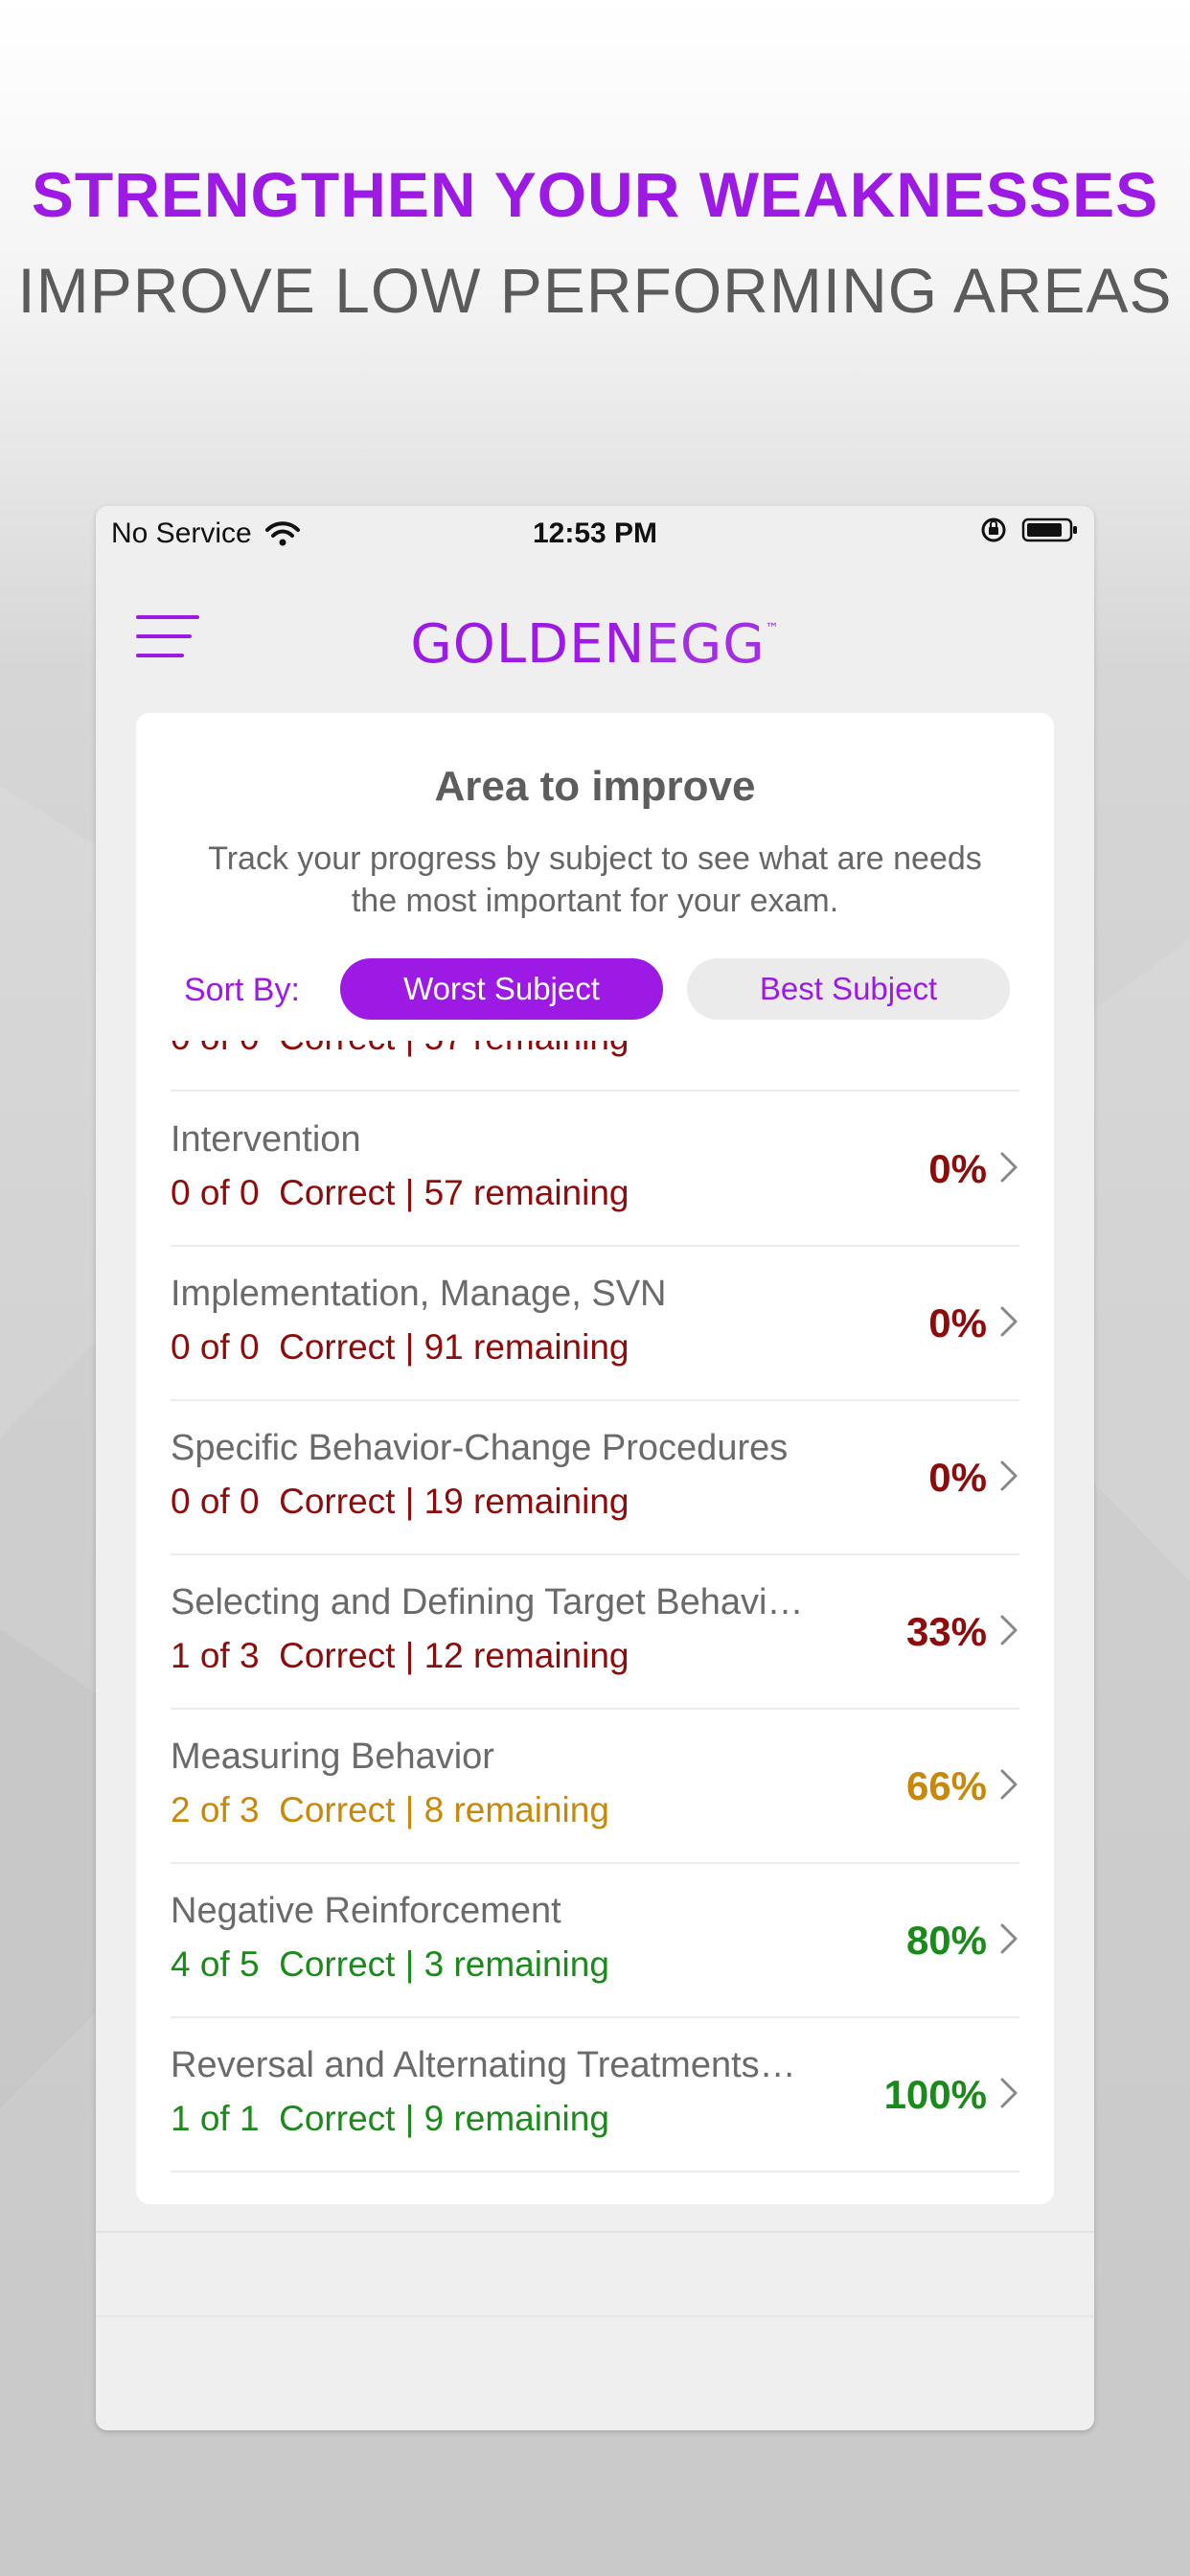 This screenshot has height=2576, width=1190. Describe the element at coordinates (390, 2118) in the screenshot. I see `list-item-sub: 1 of 1 Correct | 9 remaining` at that location.